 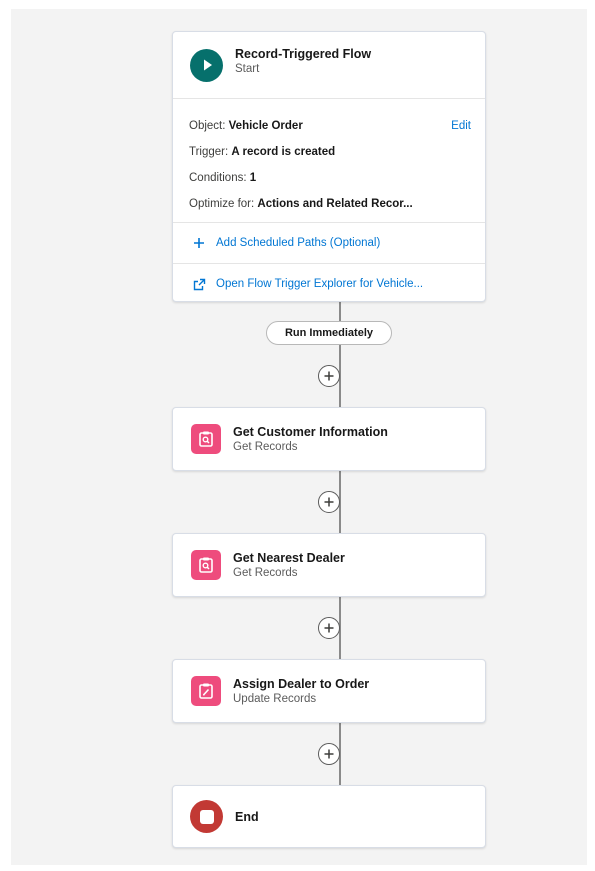 I want to click on flow-element-get-nearest-dealer: Get Nearest Dealer Get Records, so click(x=329, y=565).